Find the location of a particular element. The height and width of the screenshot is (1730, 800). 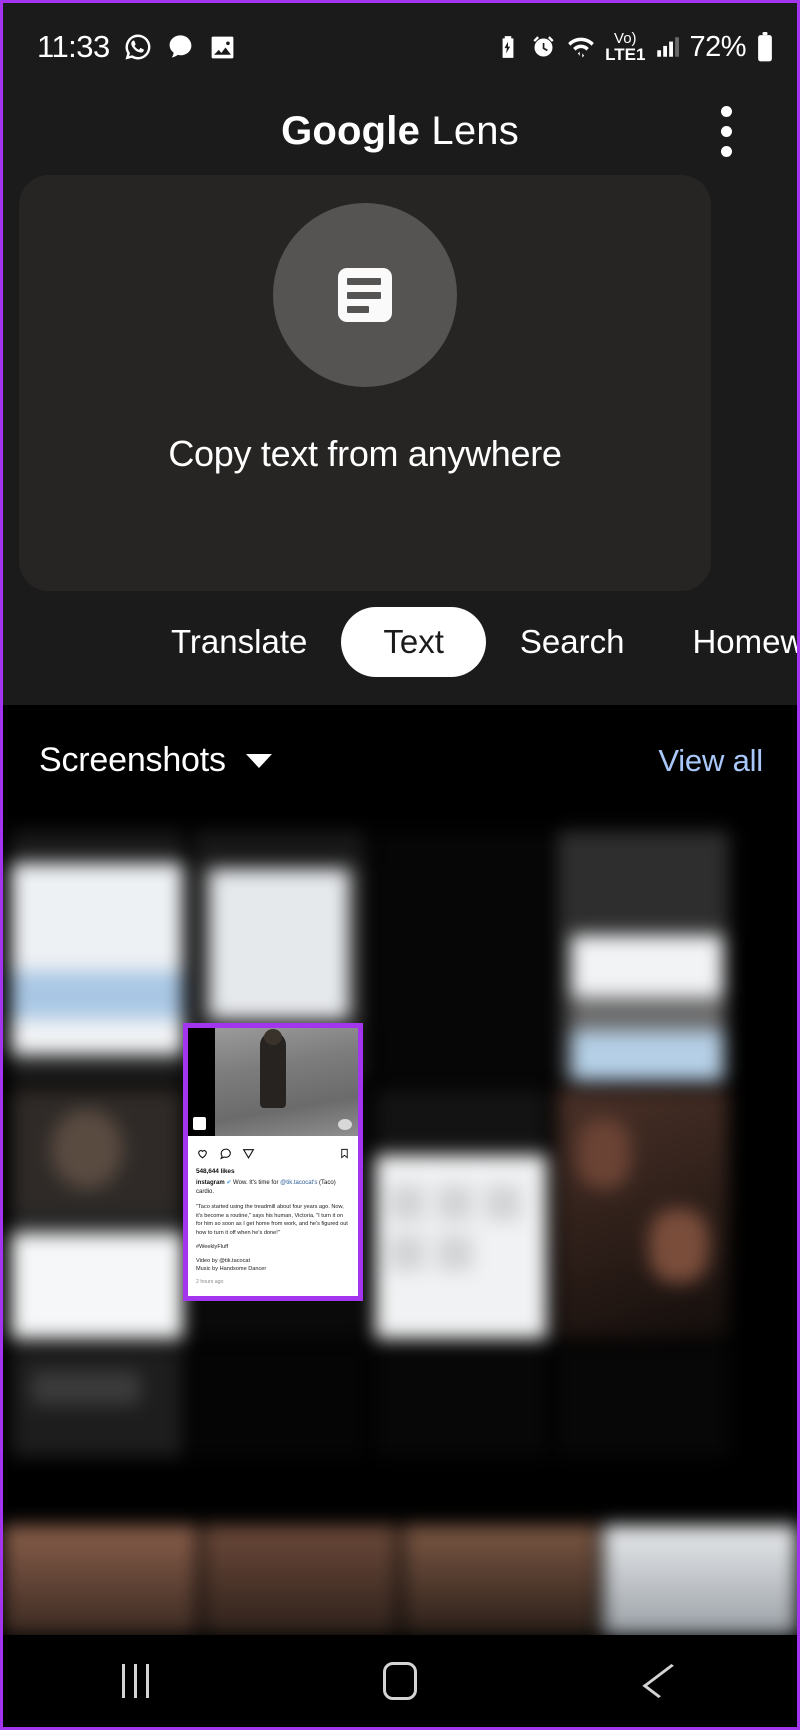

battery-saver-icon is located at coordinates (508, 47).